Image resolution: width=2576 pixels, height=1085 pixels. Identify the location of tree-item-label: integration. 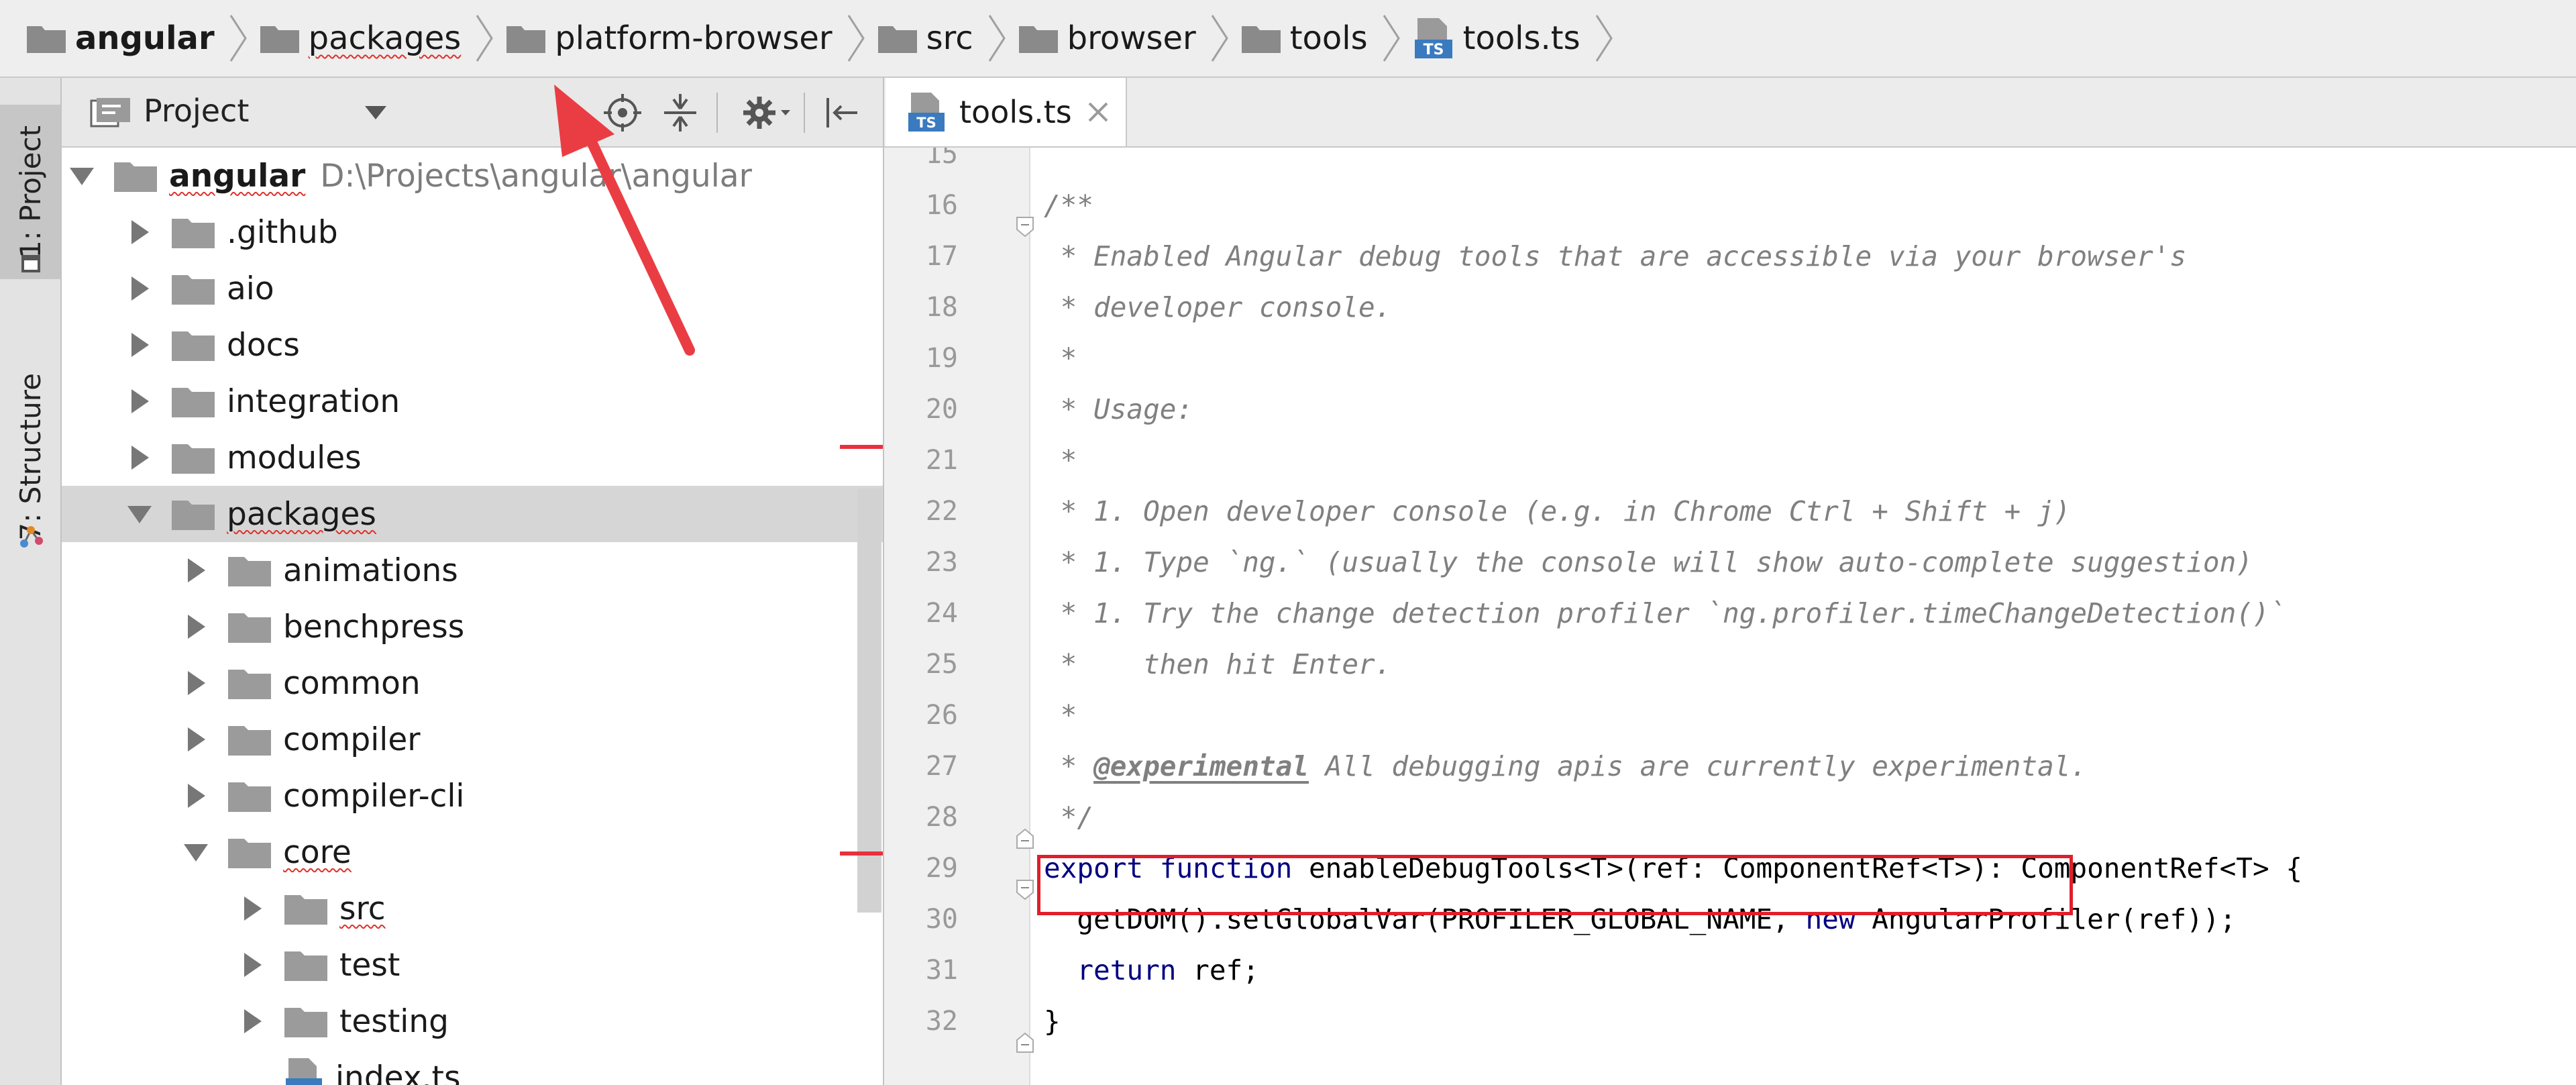
(313, 401).